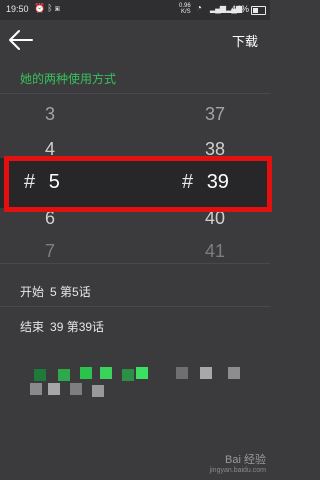 The width and height of the screenshot is (320, 480). Describe the element at coordinates (70, 292) in the screenshot. I see `start-value: 5 第5话` at that location.